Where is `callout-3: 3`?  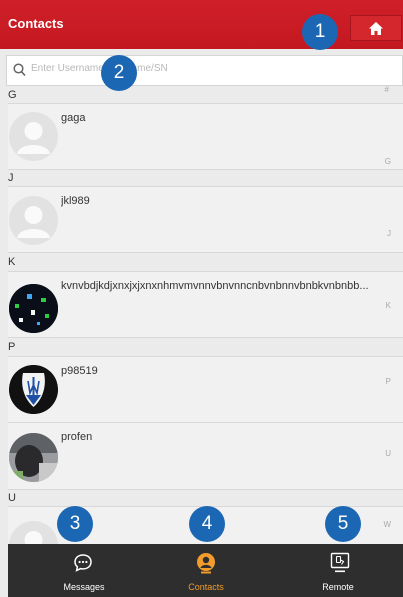
callout-3: 3 is located at coordinates (75, 524).